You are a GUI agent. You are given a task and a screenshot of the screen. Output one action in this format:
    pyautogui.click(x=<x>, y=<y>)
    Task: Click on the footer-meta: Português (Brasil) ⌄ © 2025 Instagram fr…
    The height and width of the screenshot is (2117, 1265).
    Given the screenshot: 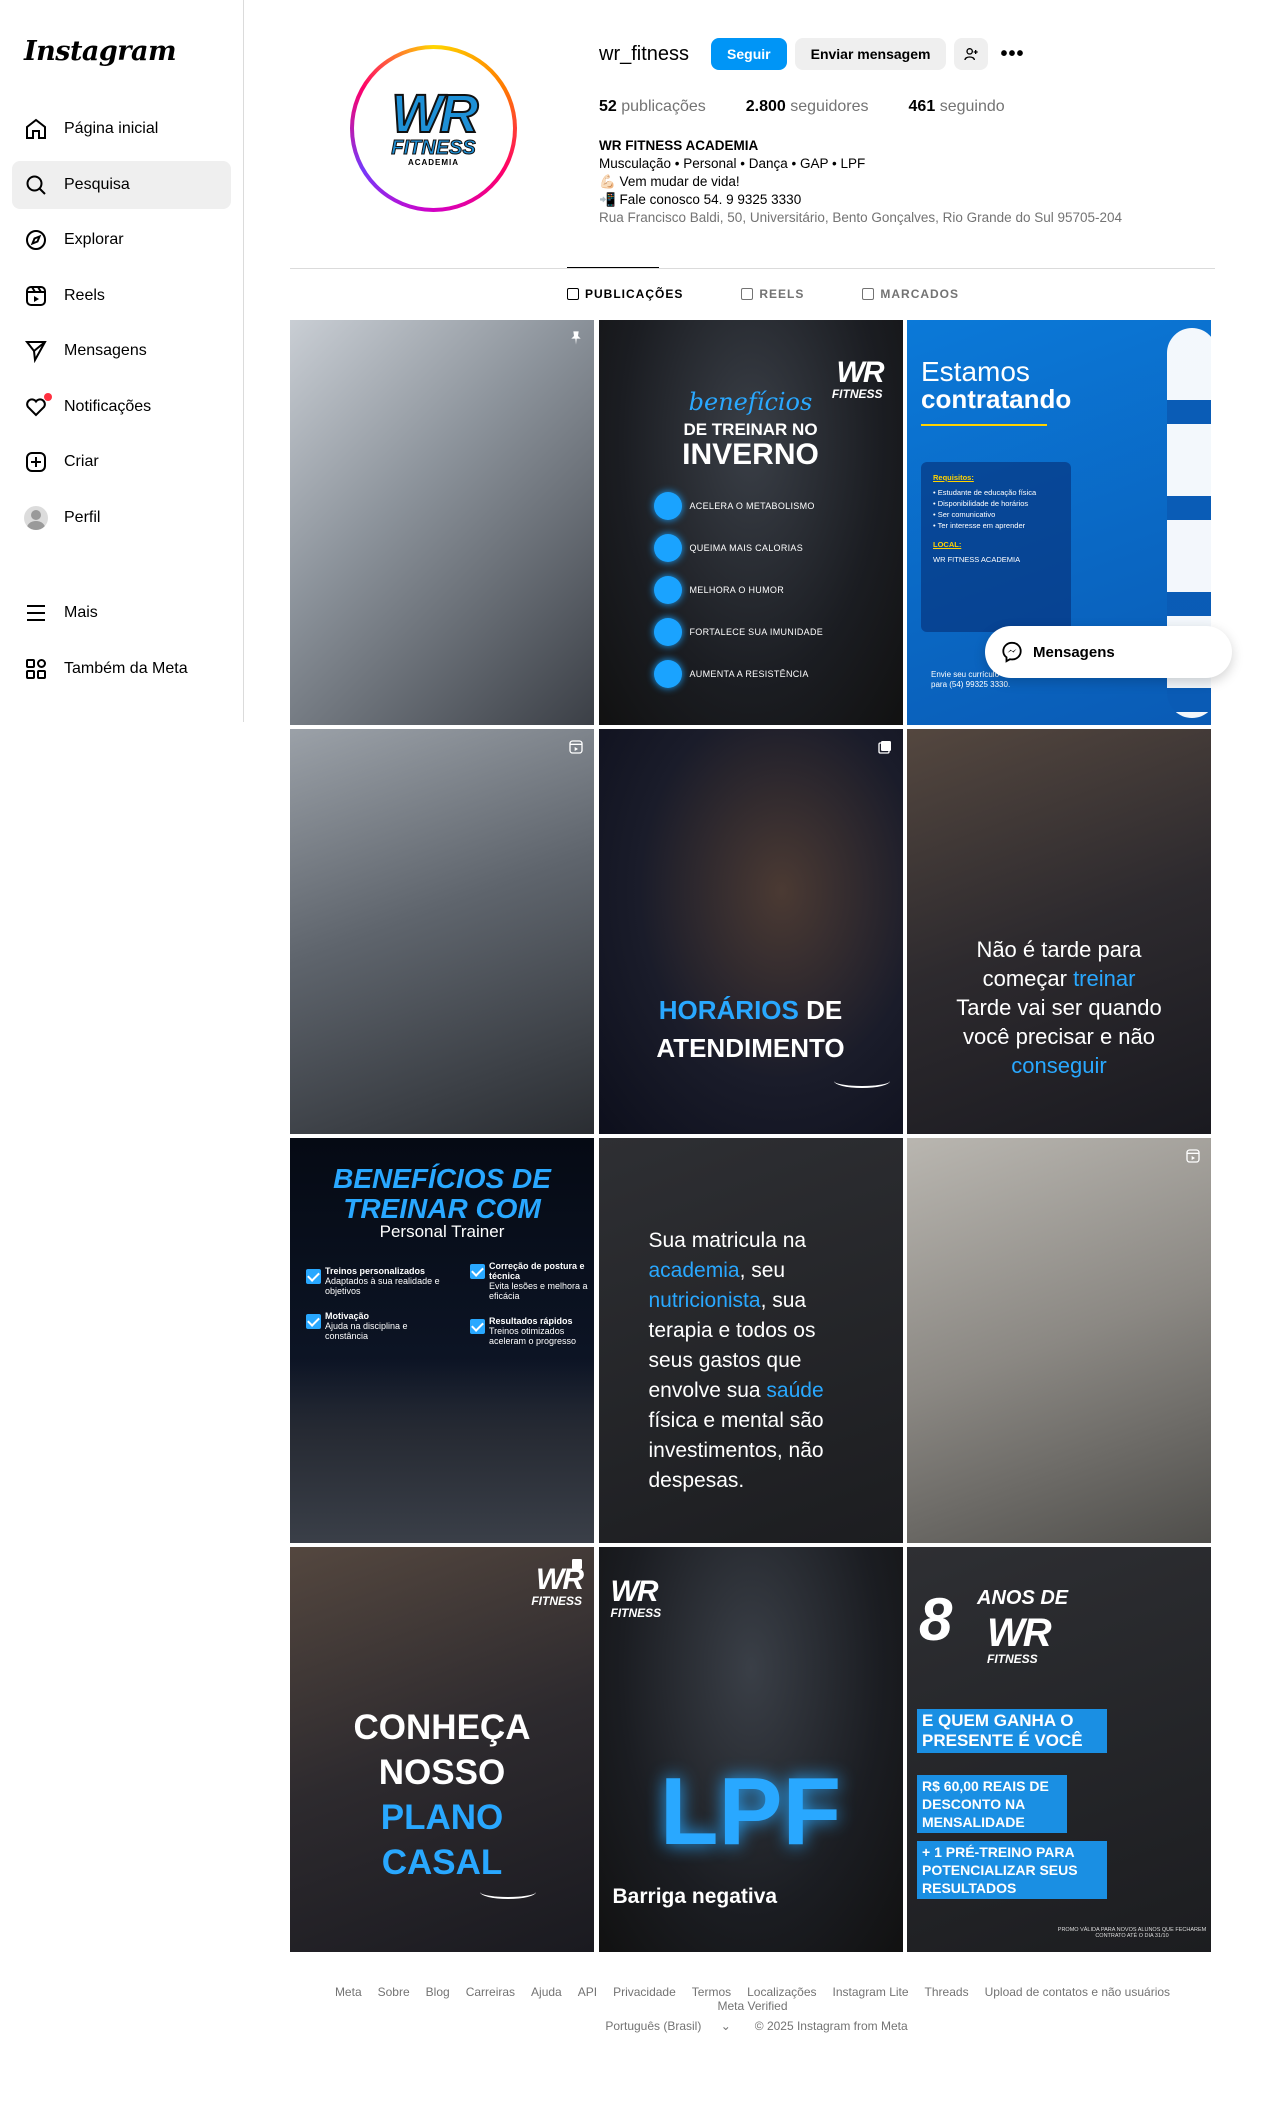 What is the action you would take?
    pyautogui.click(x=752, y=2026)
    